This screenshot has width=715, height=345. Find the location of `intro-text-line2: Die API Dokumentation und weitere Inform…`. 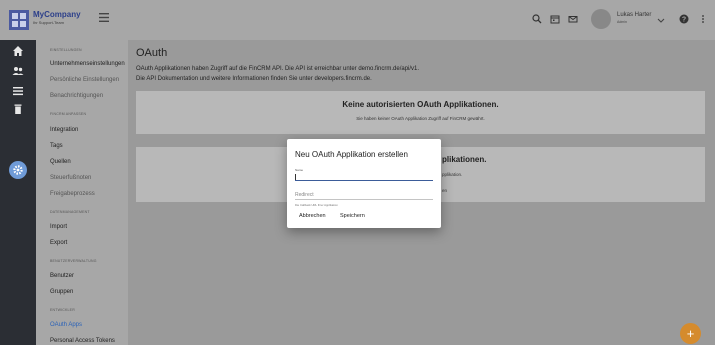

intro-text-line2: Die API Dokumentation und weitere Inform… is located at coordinates (254, 79).